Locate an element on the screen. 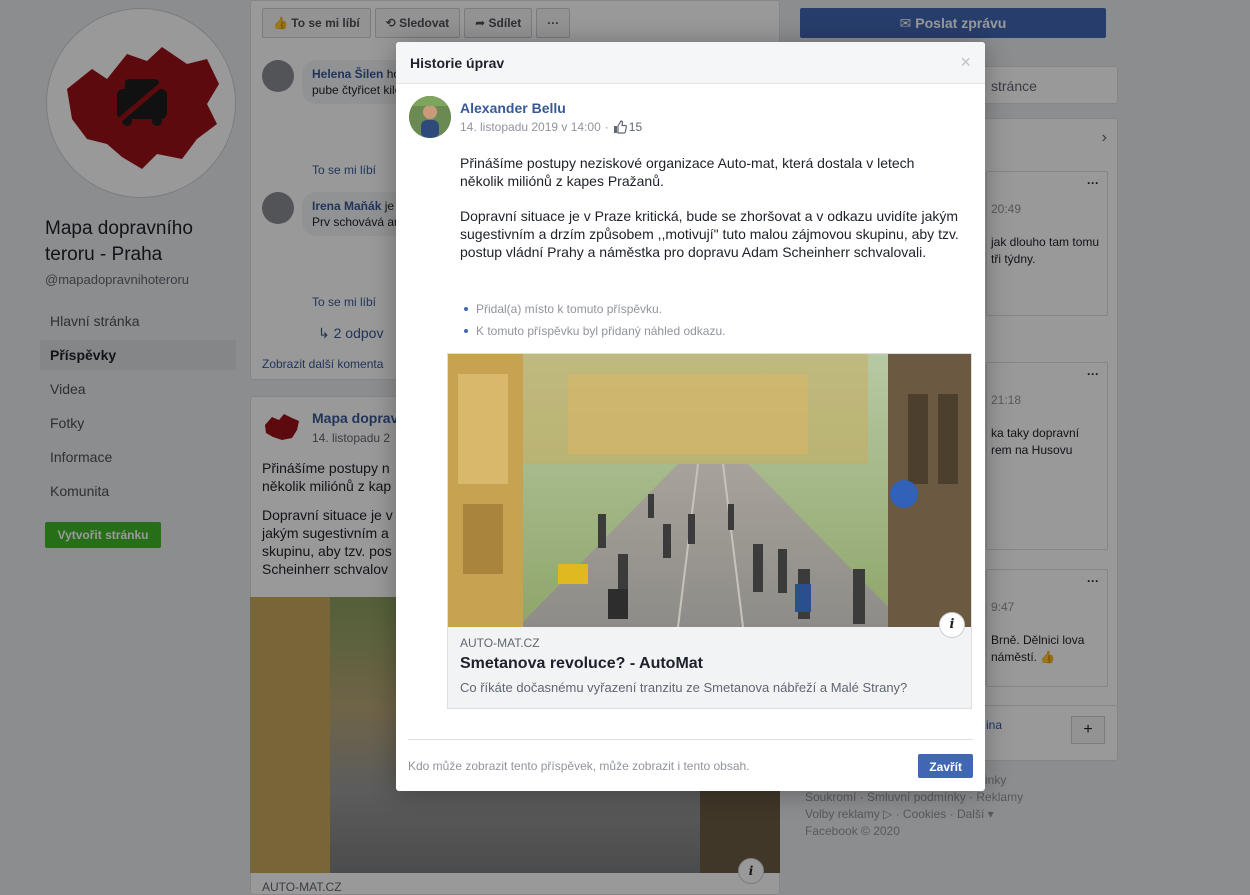 This screenshot has width=1250, height=895. post-meta: 14. listopadu 2019 v 14:00 · 15 is located at coordinates (551, 127).